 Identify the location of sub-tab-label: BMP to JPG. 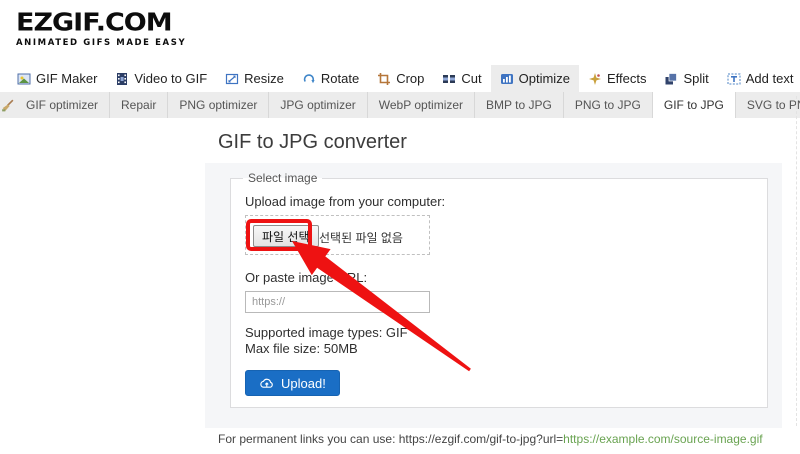
(519, 105).